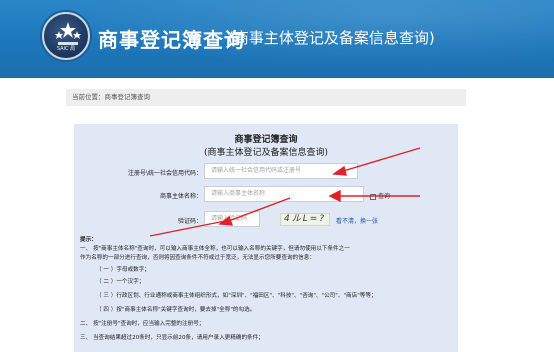 This screenshot has width=554, height=352. I want to click on annotation-arrows, so click(285, 192).